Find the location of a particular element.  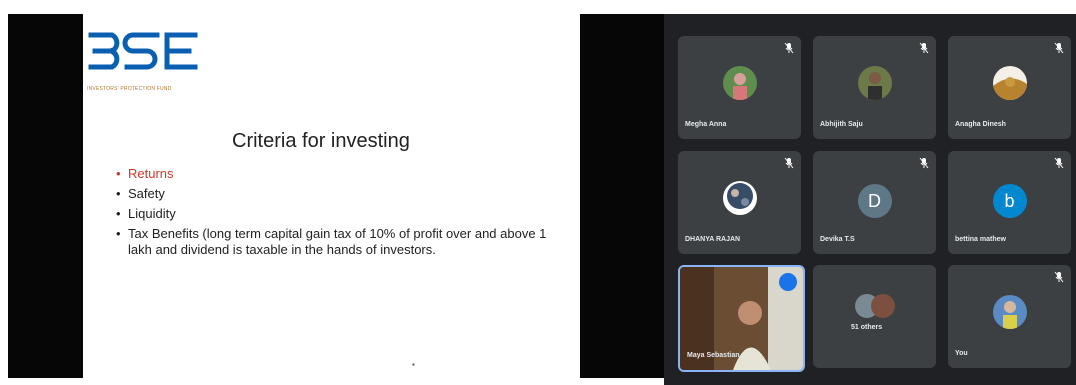

letter-avatar: D is located at coordinates (874, 201).